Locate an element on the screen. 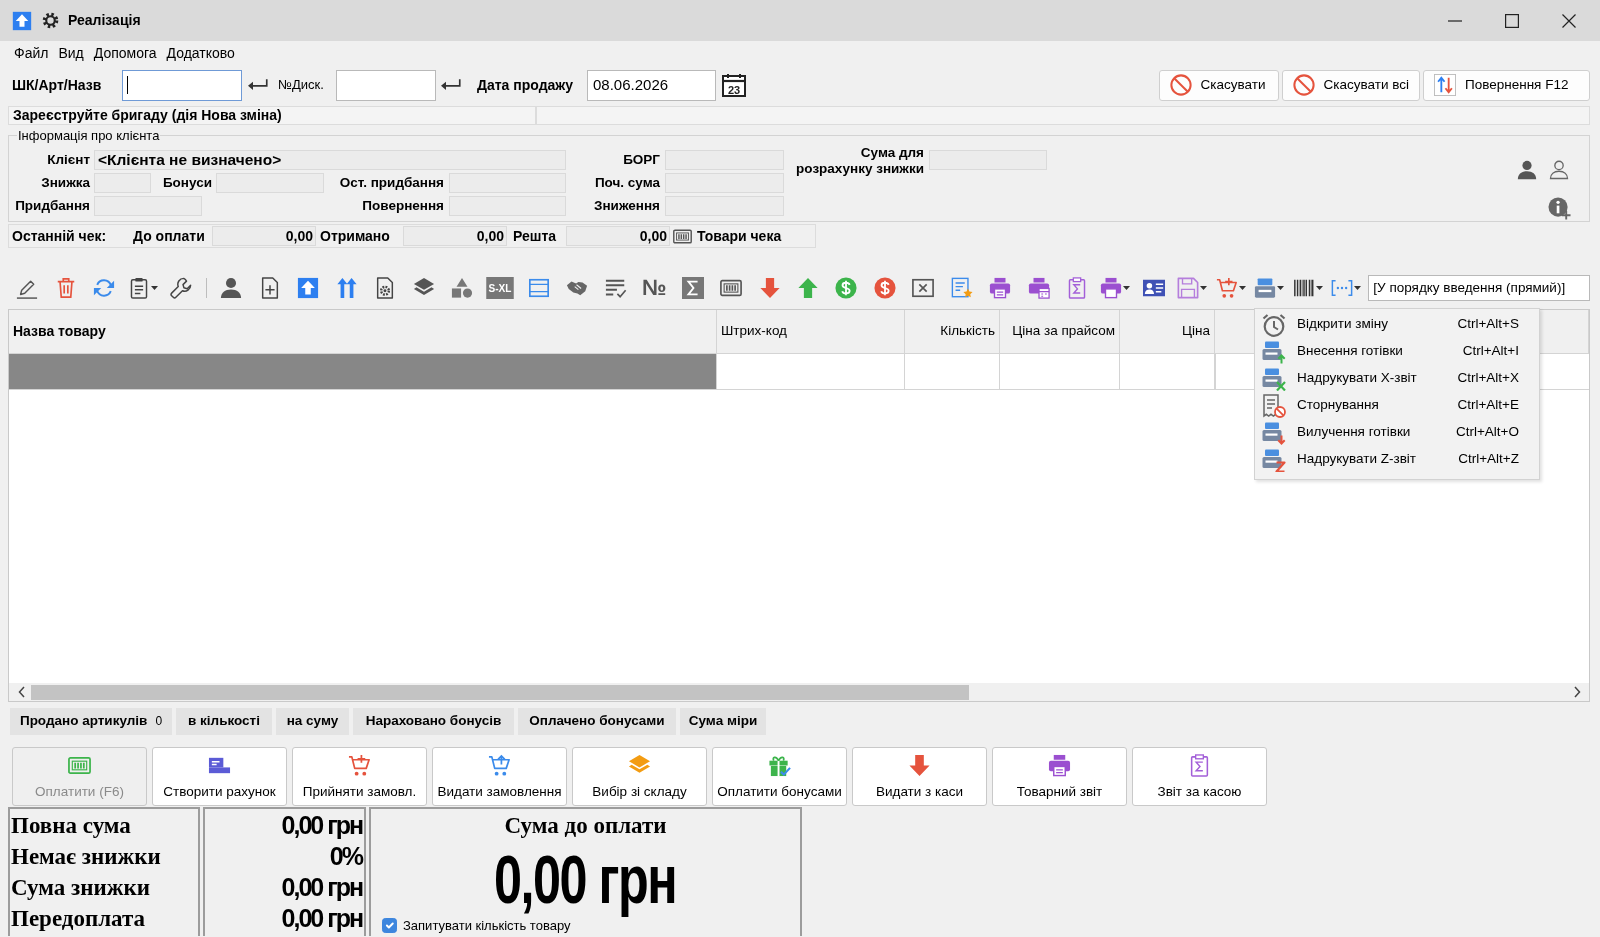  checklist-icon is located at coordinates (615, 288).